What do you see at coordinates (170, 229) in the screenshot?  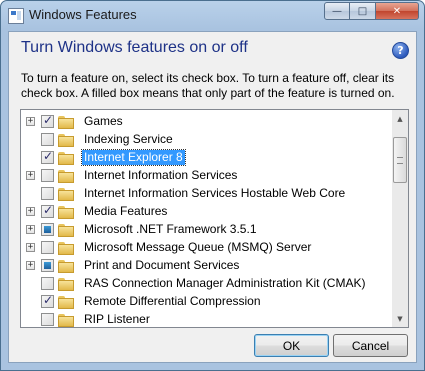 I see `feature-label: Microsoft .NET Framework 3.5.1` at bounding box center [170, 229].